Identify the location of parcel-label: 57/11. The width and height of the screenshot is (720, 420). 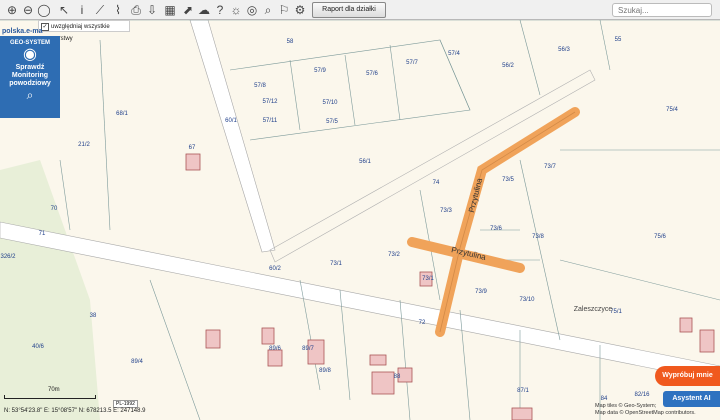
(270, 121).